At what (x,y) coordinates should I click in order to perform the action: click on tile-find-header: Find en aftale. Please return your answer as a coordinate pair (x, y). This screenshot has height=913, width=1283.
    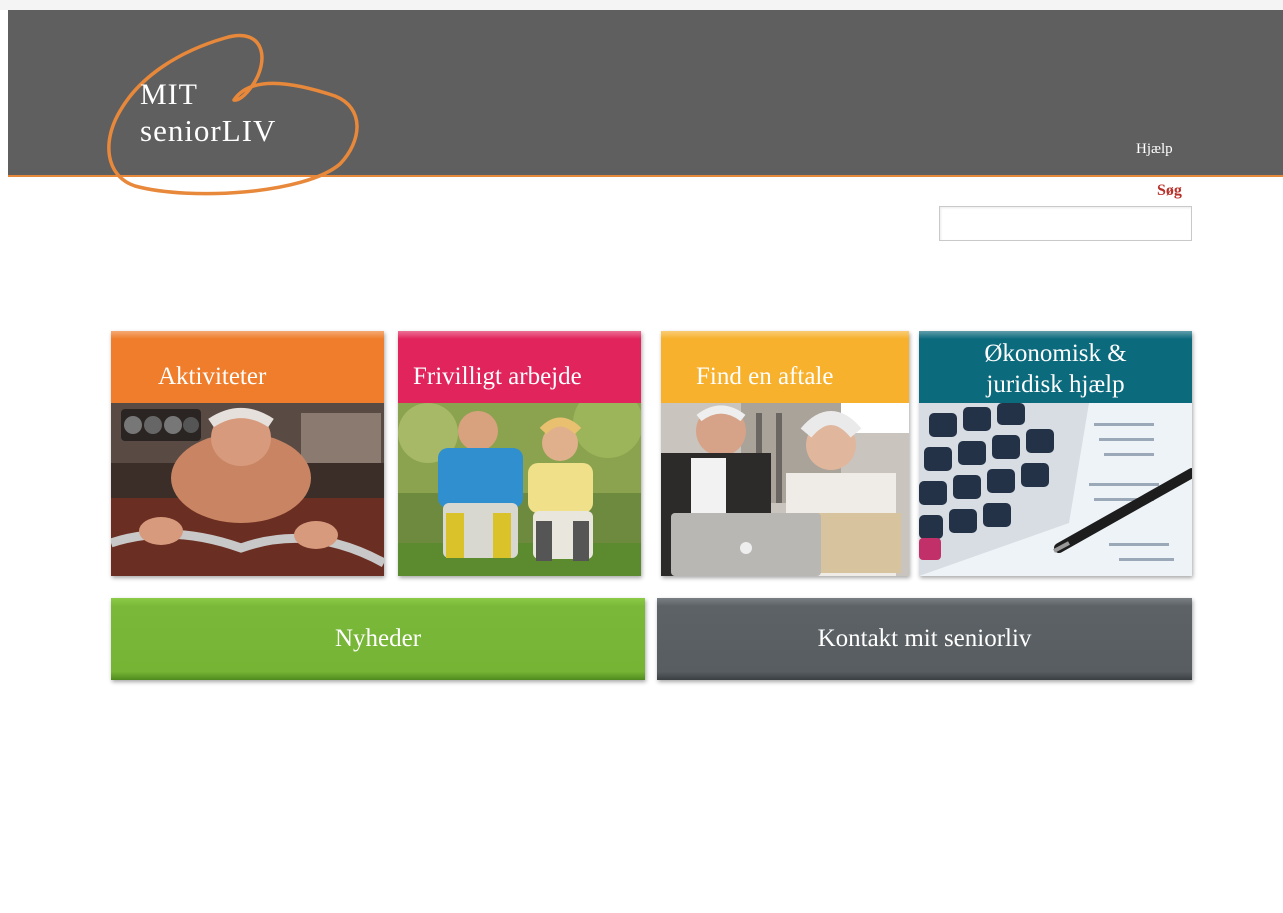
    Looking at the image, I should click on (785, 367).